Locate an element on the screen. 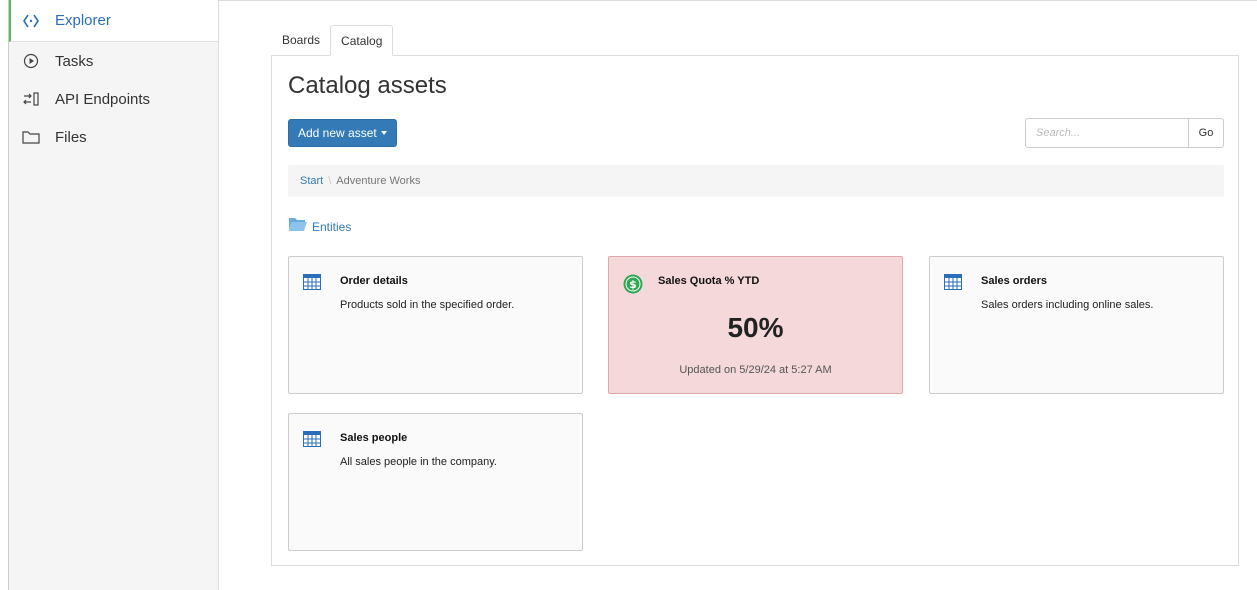 The width and height of the screenshot is (1257, 590). caret-down-icon is located at coordinates (383, 133).